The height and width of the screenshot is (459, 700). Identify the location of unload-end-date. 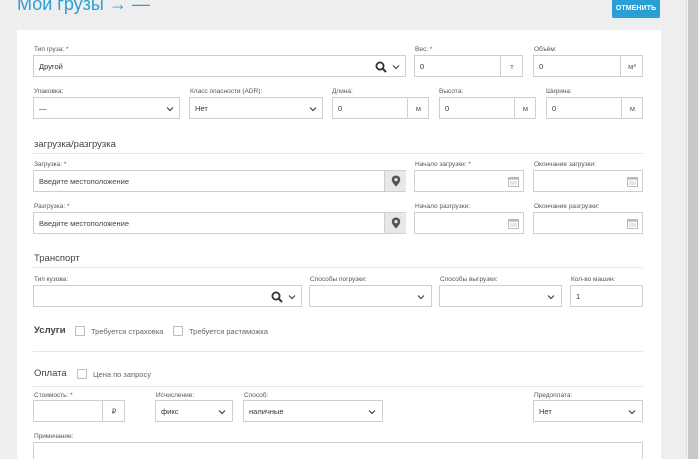
(588, 223).